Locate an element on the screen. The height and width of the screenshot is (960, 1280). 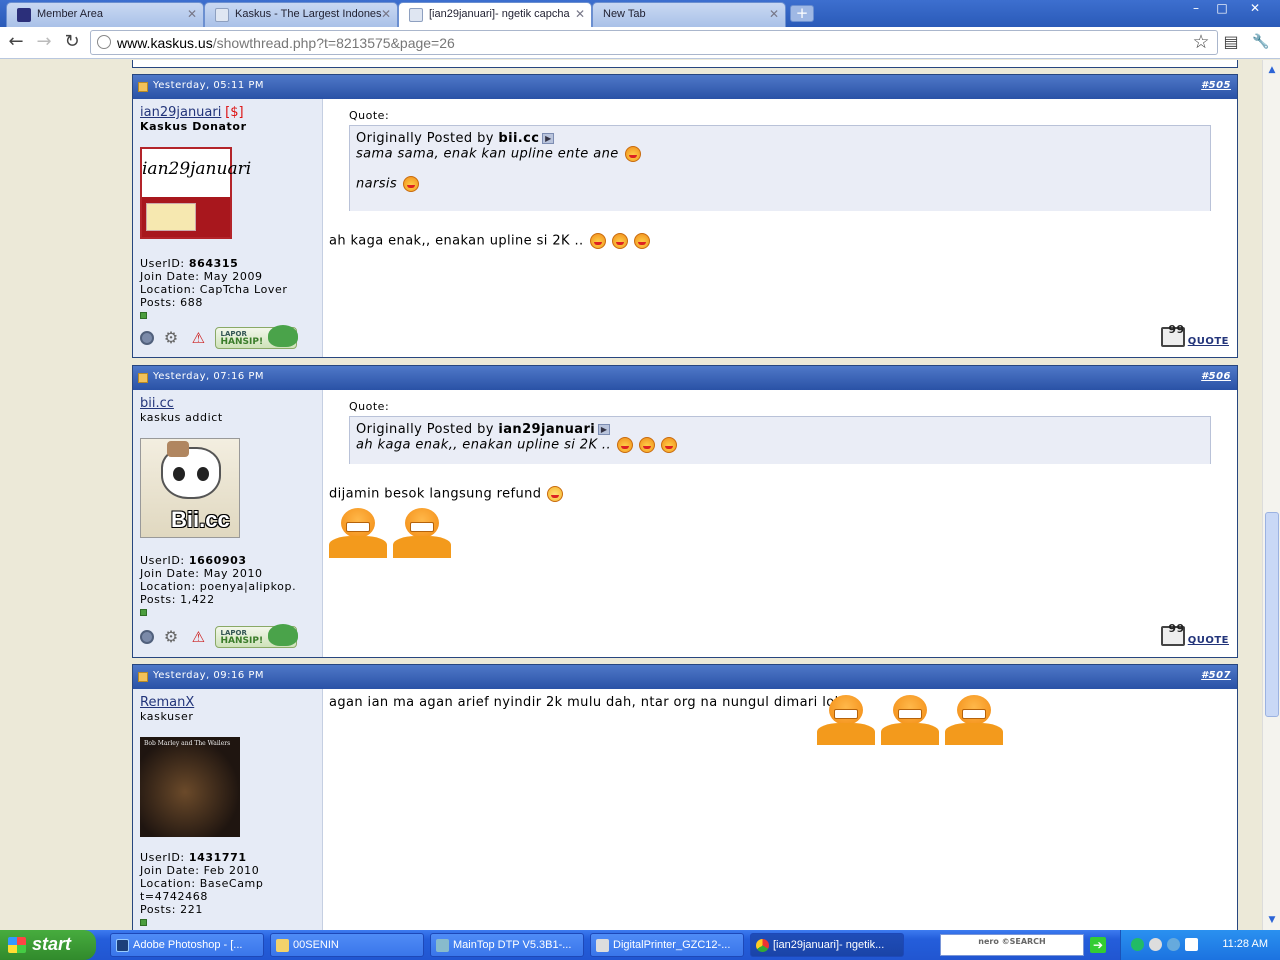
location-extra: t=4742468 is located at coordinates (174, 896).